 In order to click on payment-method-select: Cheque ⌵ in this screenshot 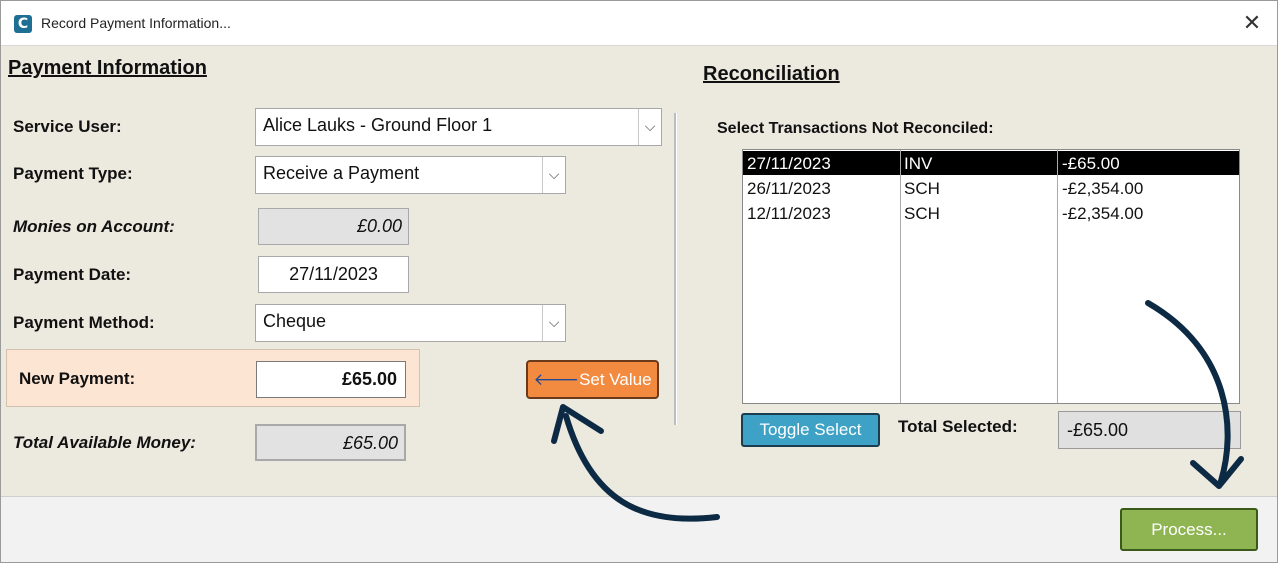, I will do `click(410, 323)`.